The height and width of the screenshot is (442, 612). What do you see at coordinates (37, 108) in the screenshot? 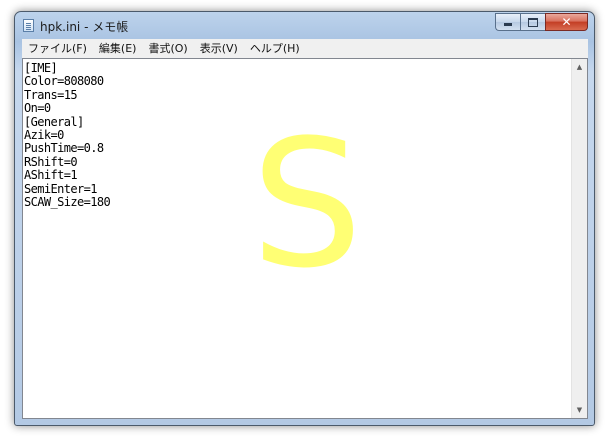
I see `text-line: On=0` at bounding box center [37, 108].